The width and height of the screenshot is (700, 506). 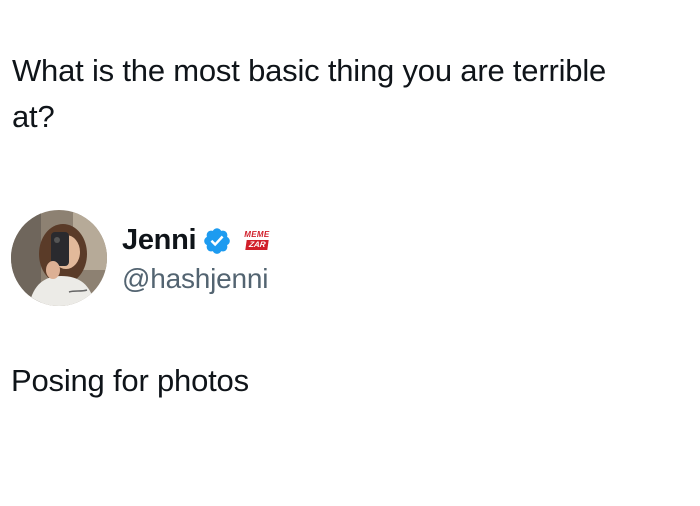 I want to click on avatar-photo, so click(x=59, y=258).